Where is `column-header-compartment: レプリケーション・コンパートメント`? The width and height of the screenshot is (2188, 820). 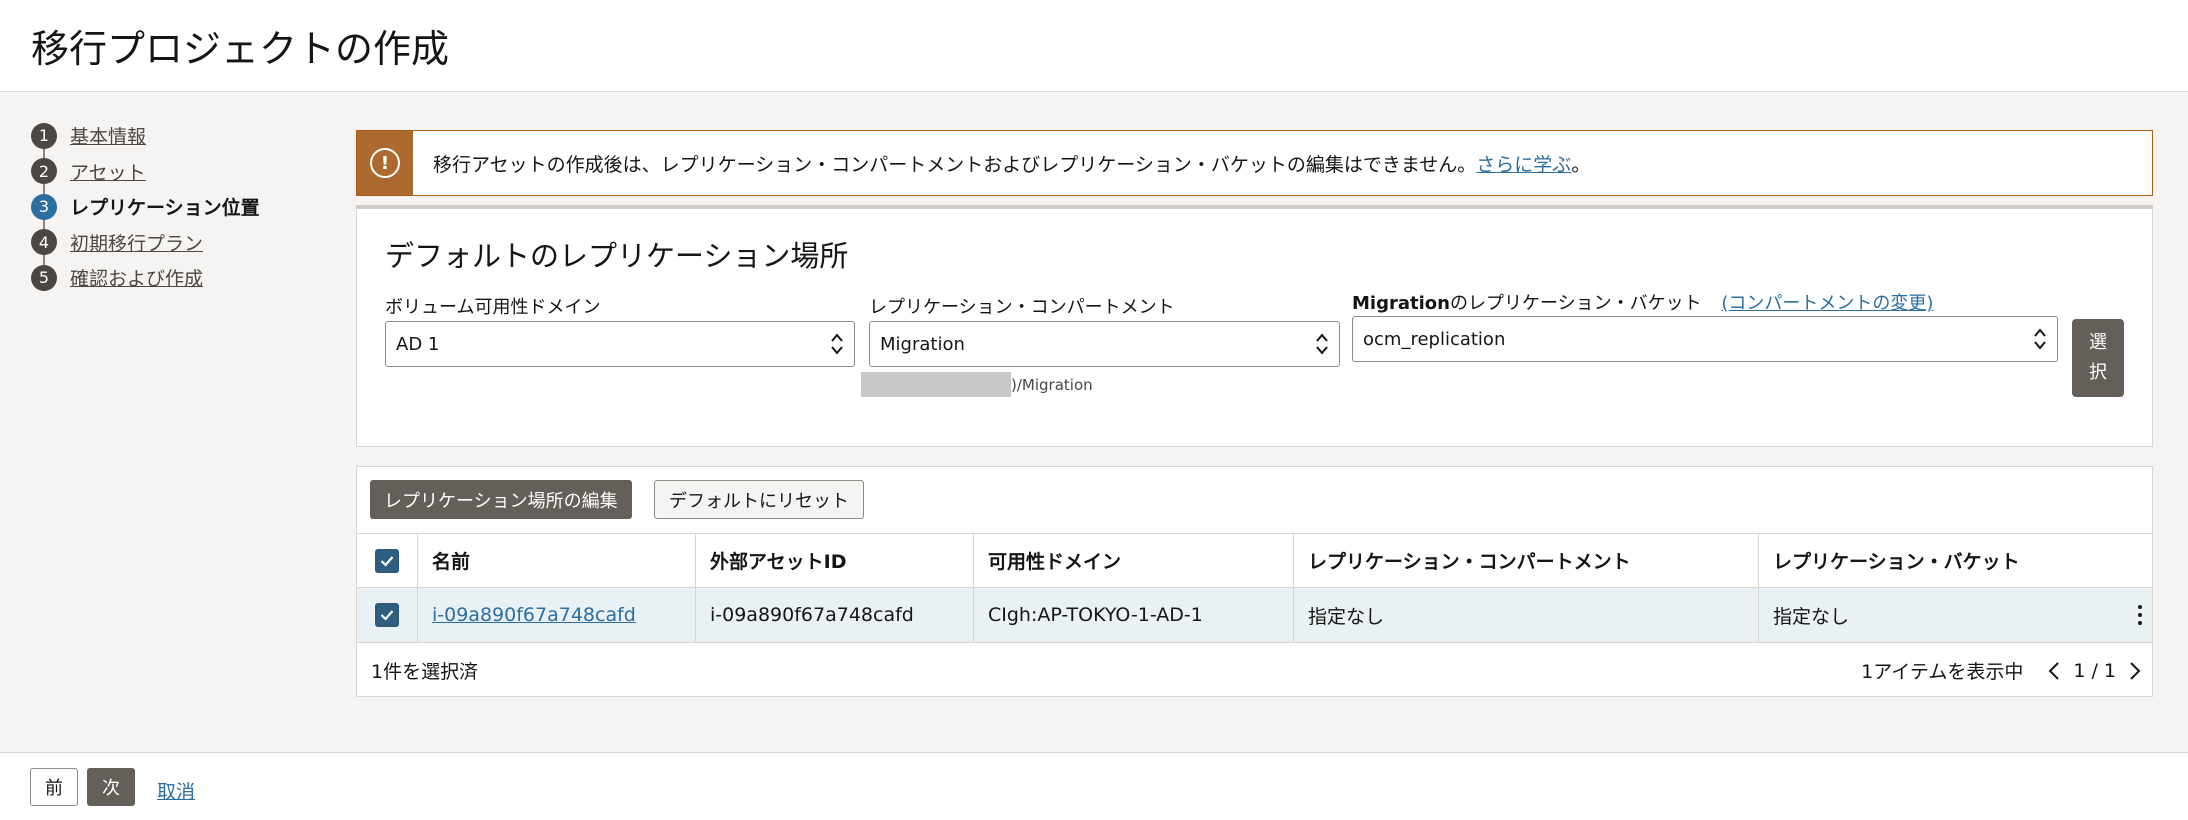
column-header-compartment: レプリケーション・コンパートメント is located at coordinates (1526, 560).